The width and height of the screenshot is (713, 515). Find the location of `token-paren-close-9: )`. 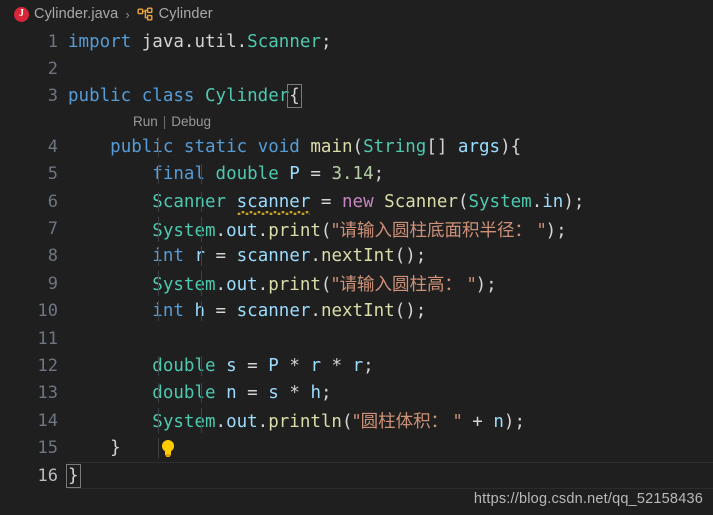

token-paren-close-9: ) is located at coordinates (481, 285).